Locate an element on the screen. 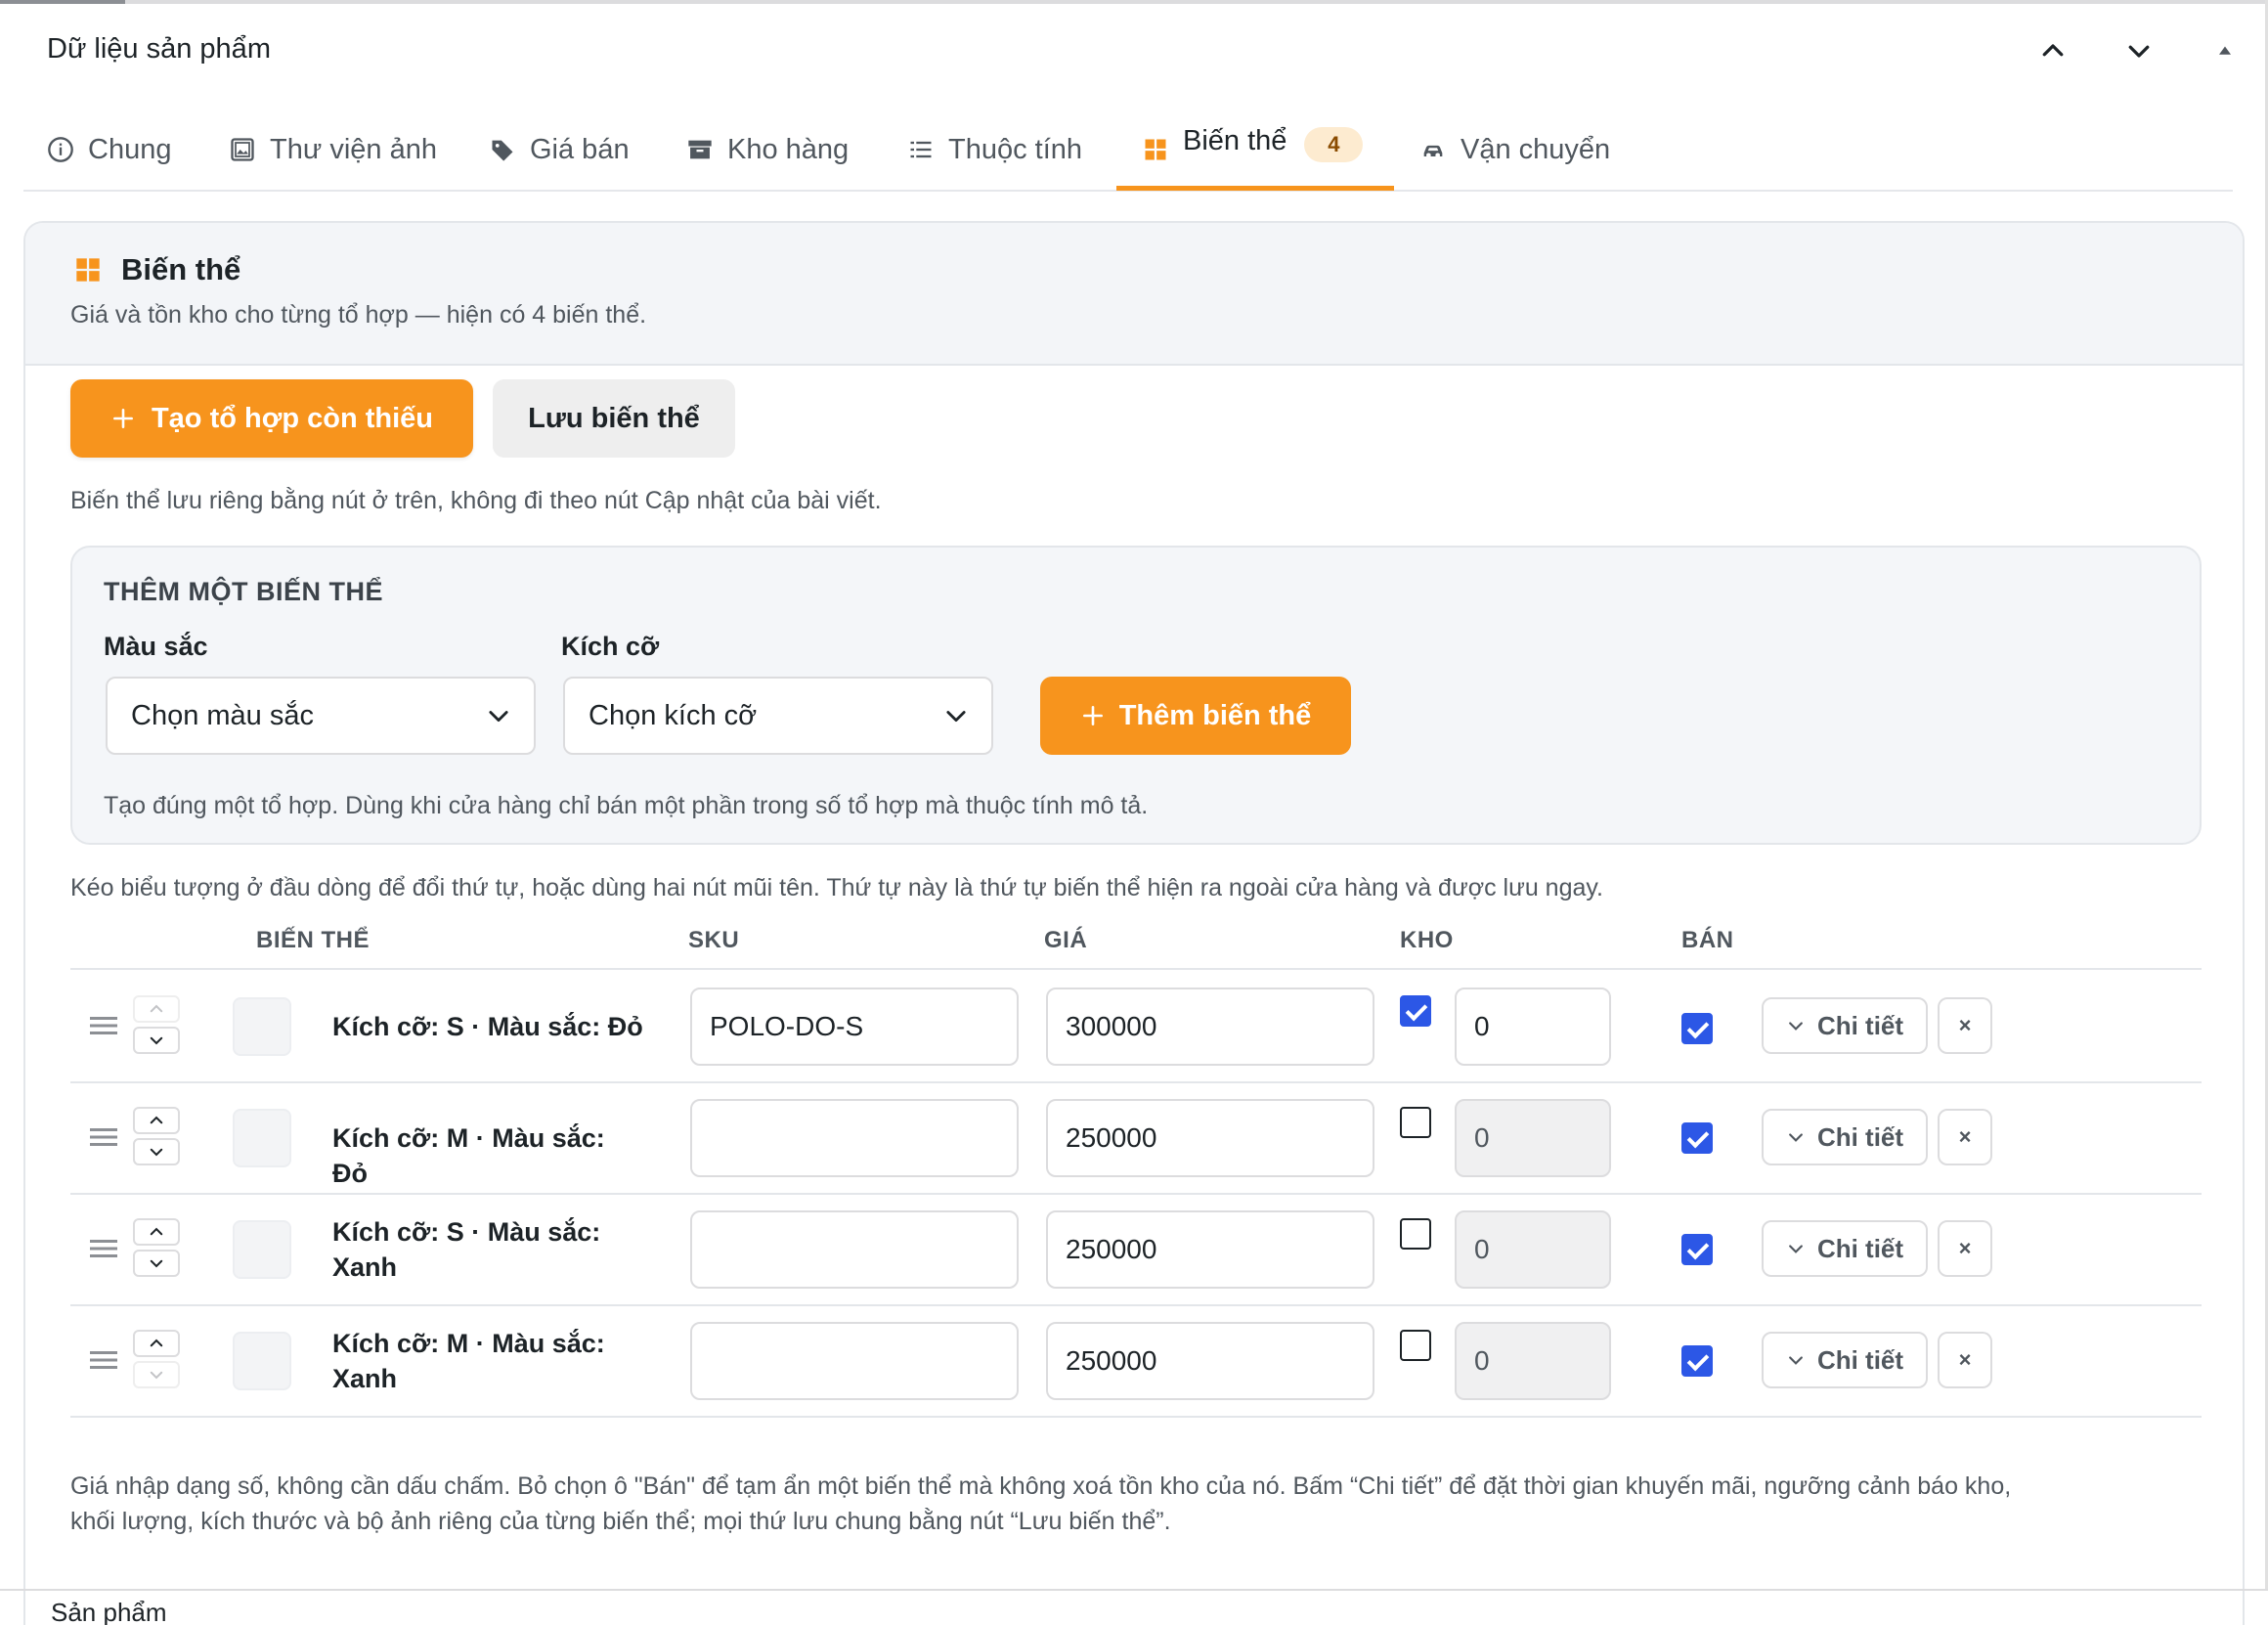  column-variant: BIẾN THỂ is located at coordinates (313, 940).